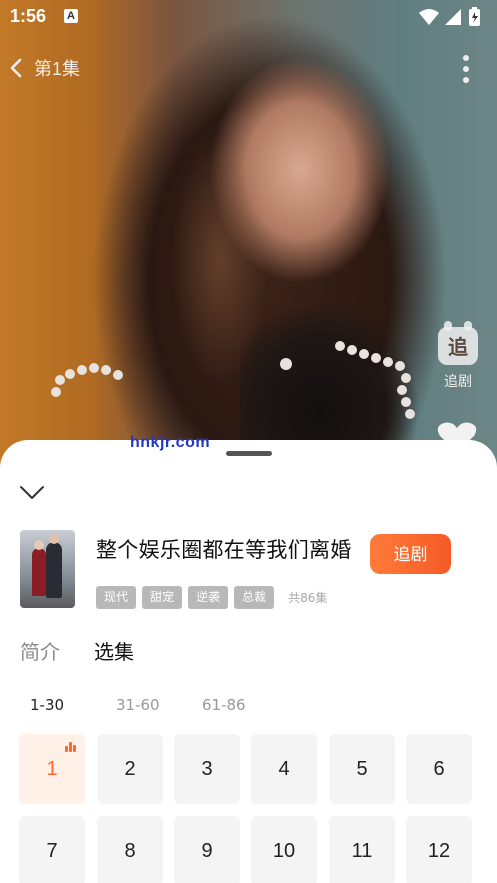  I want to click on episode-number: 12, so click(439, 851).